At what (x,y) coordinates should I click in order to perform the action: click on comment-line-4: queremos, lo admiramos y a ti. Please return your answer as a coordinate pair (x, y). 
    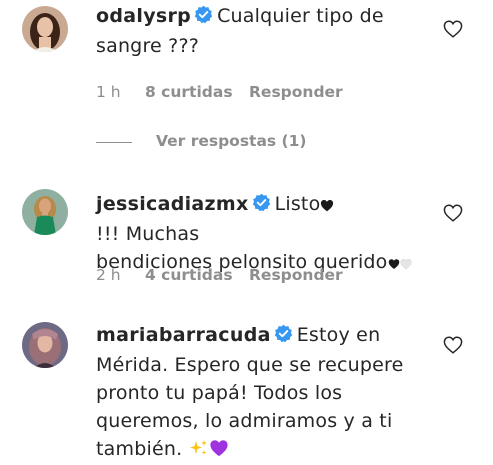
    Looking at the image, I should click on (244, 421).